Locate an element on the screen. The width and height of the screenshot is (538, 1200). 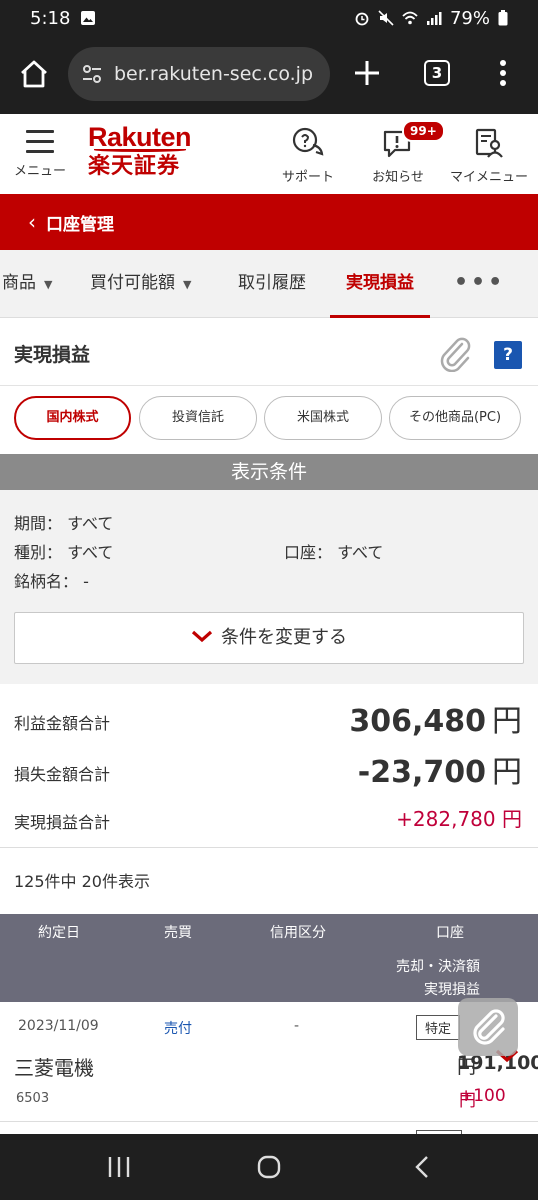
profit-total-value: 306,480 円 is located at coordinates (435, 718).